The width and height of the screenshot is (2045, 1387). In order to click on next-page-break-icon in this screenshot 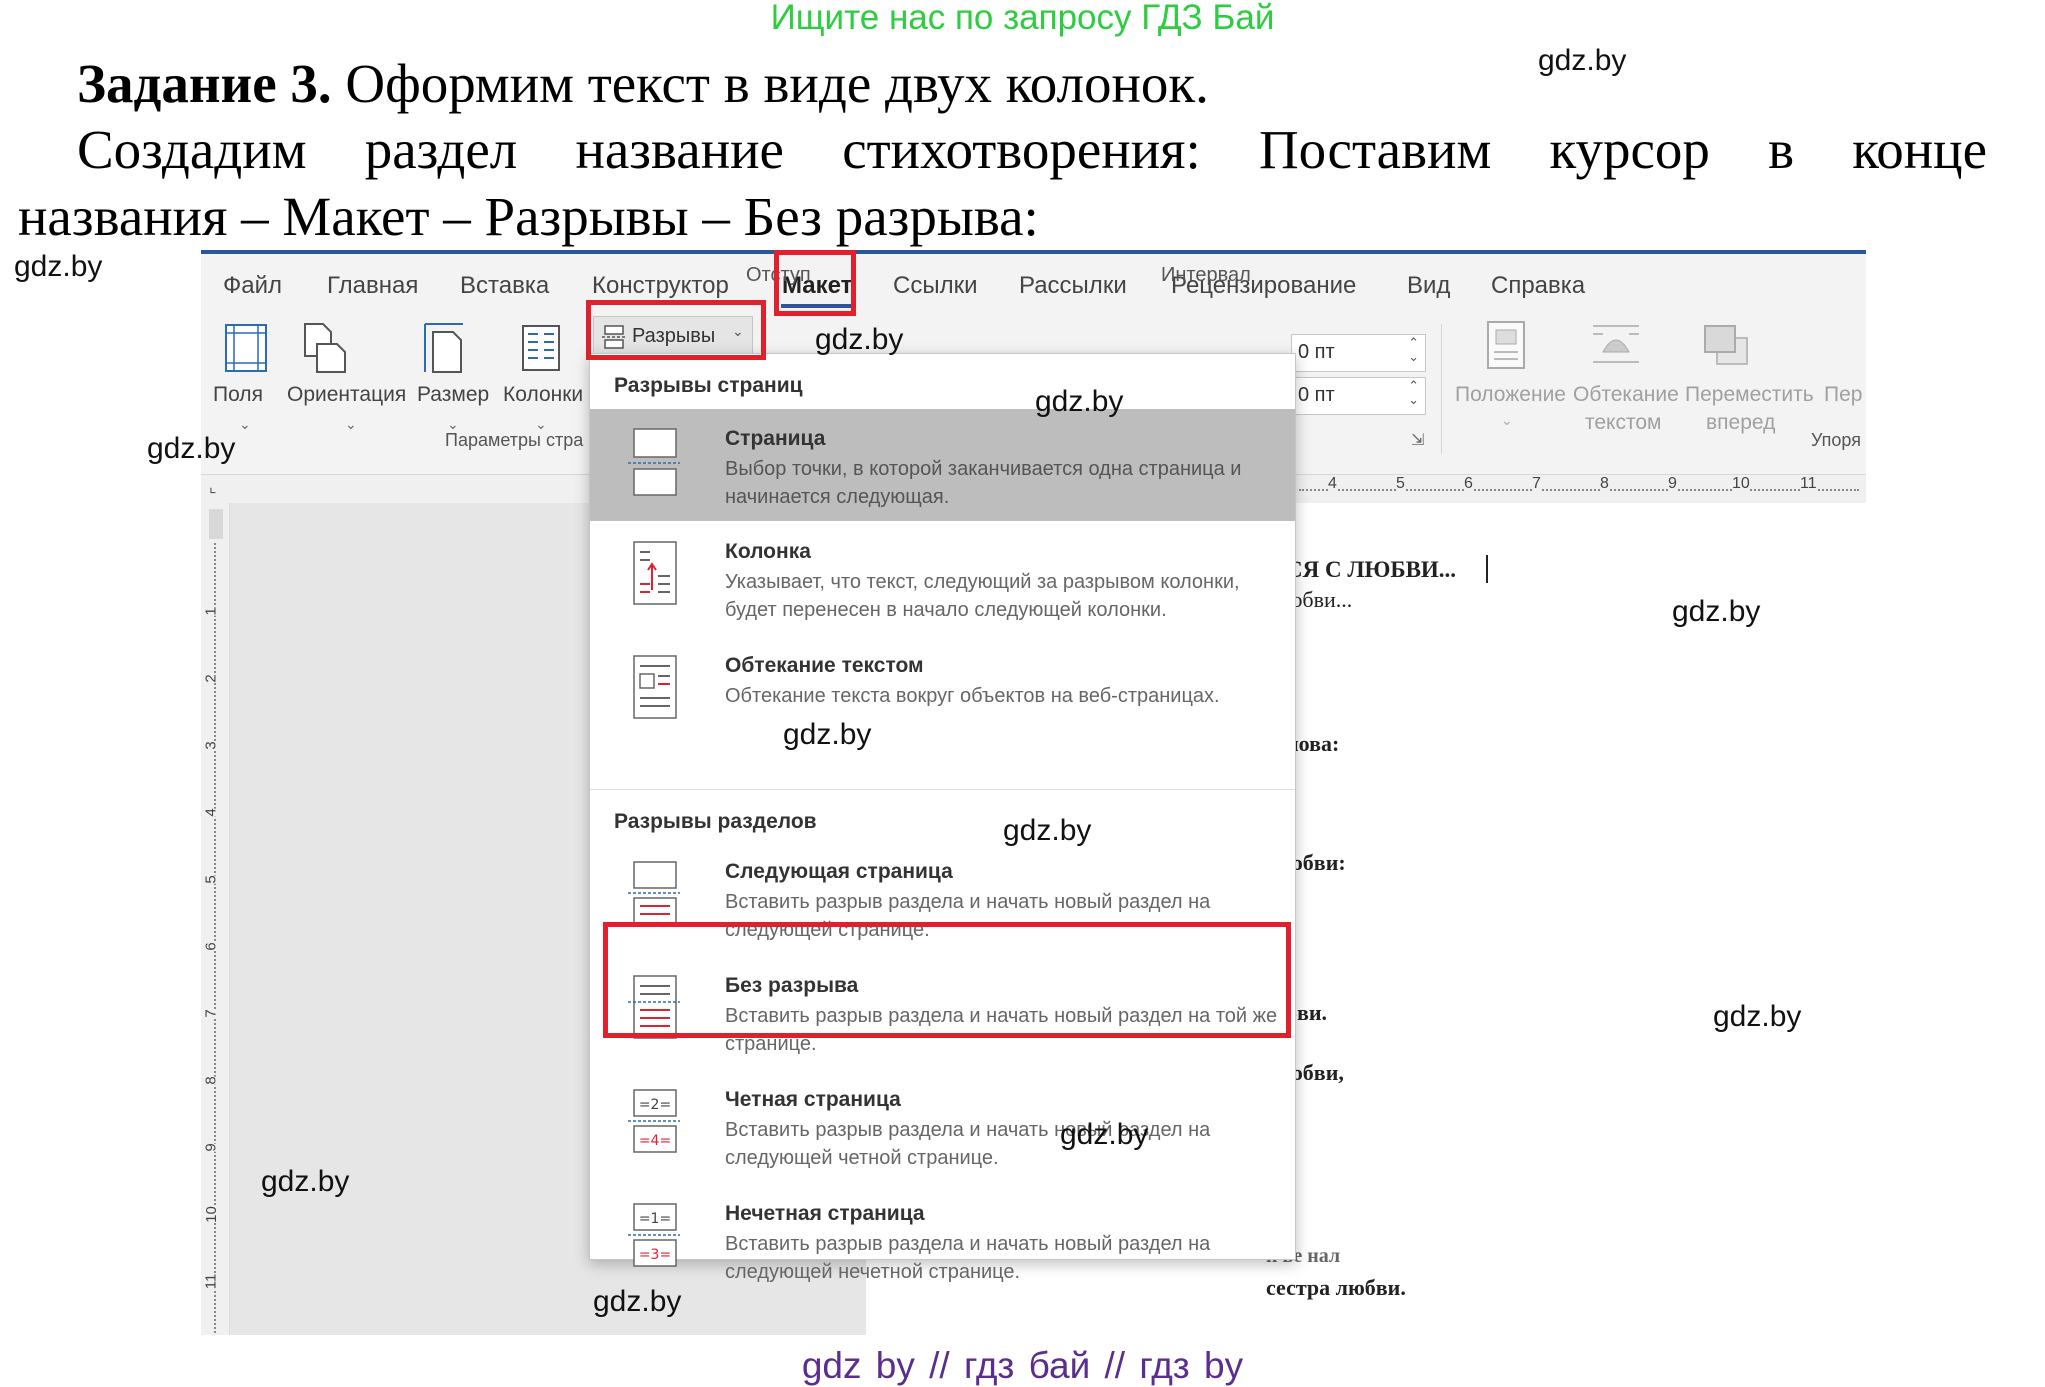, I will do `click(654, 893)`.